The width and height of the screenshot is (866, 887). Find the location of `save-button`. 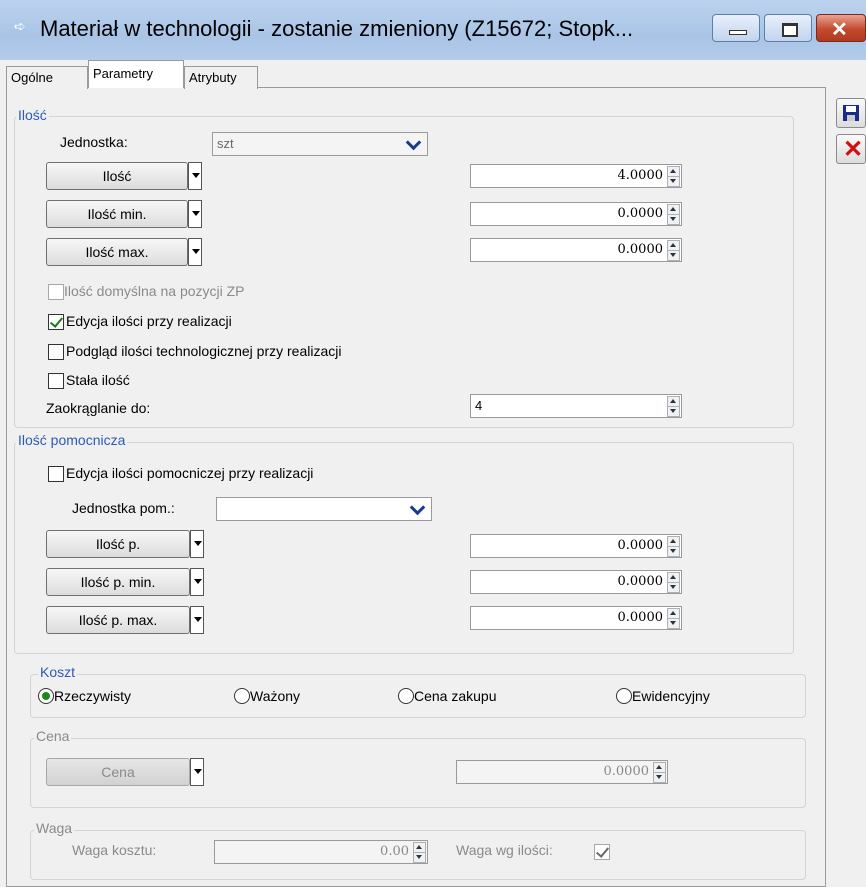

save-button is located at coordinates (851, 113).